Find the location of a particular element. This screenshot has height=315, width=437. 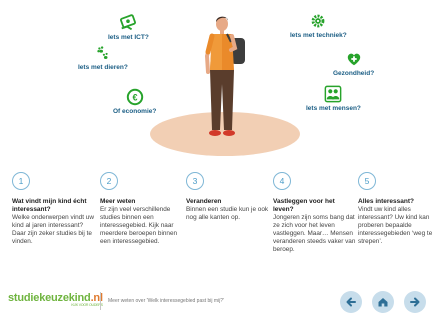

interest-health: Gezondheid? is located at coordinates (353, 63).